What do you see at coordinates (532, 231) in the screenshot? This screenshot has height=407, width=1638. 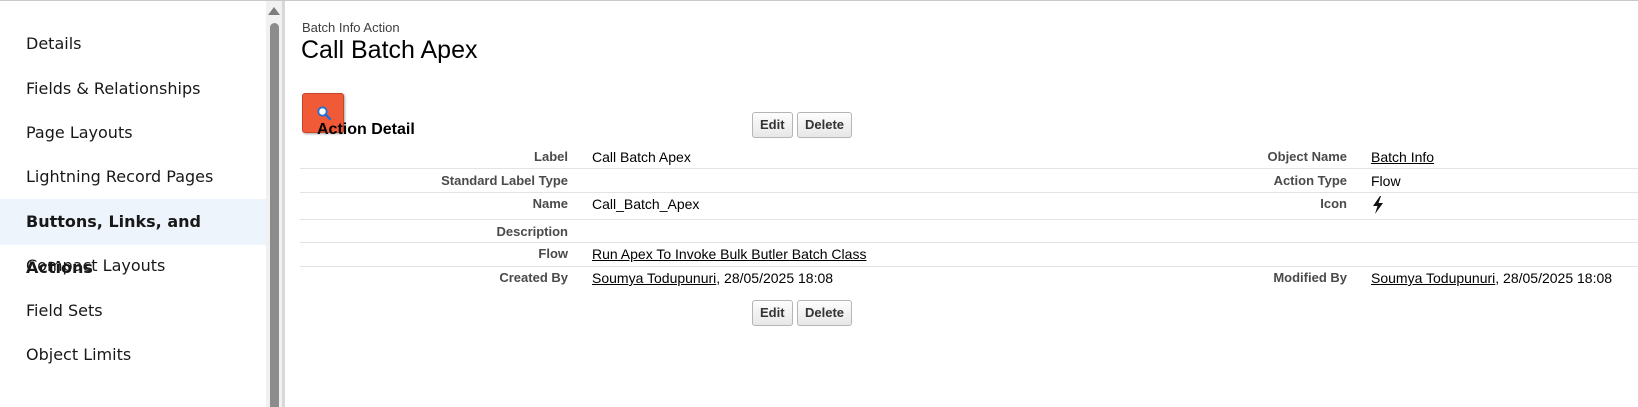 I see `field-label-description: Description` at bounding box center [532, 231].